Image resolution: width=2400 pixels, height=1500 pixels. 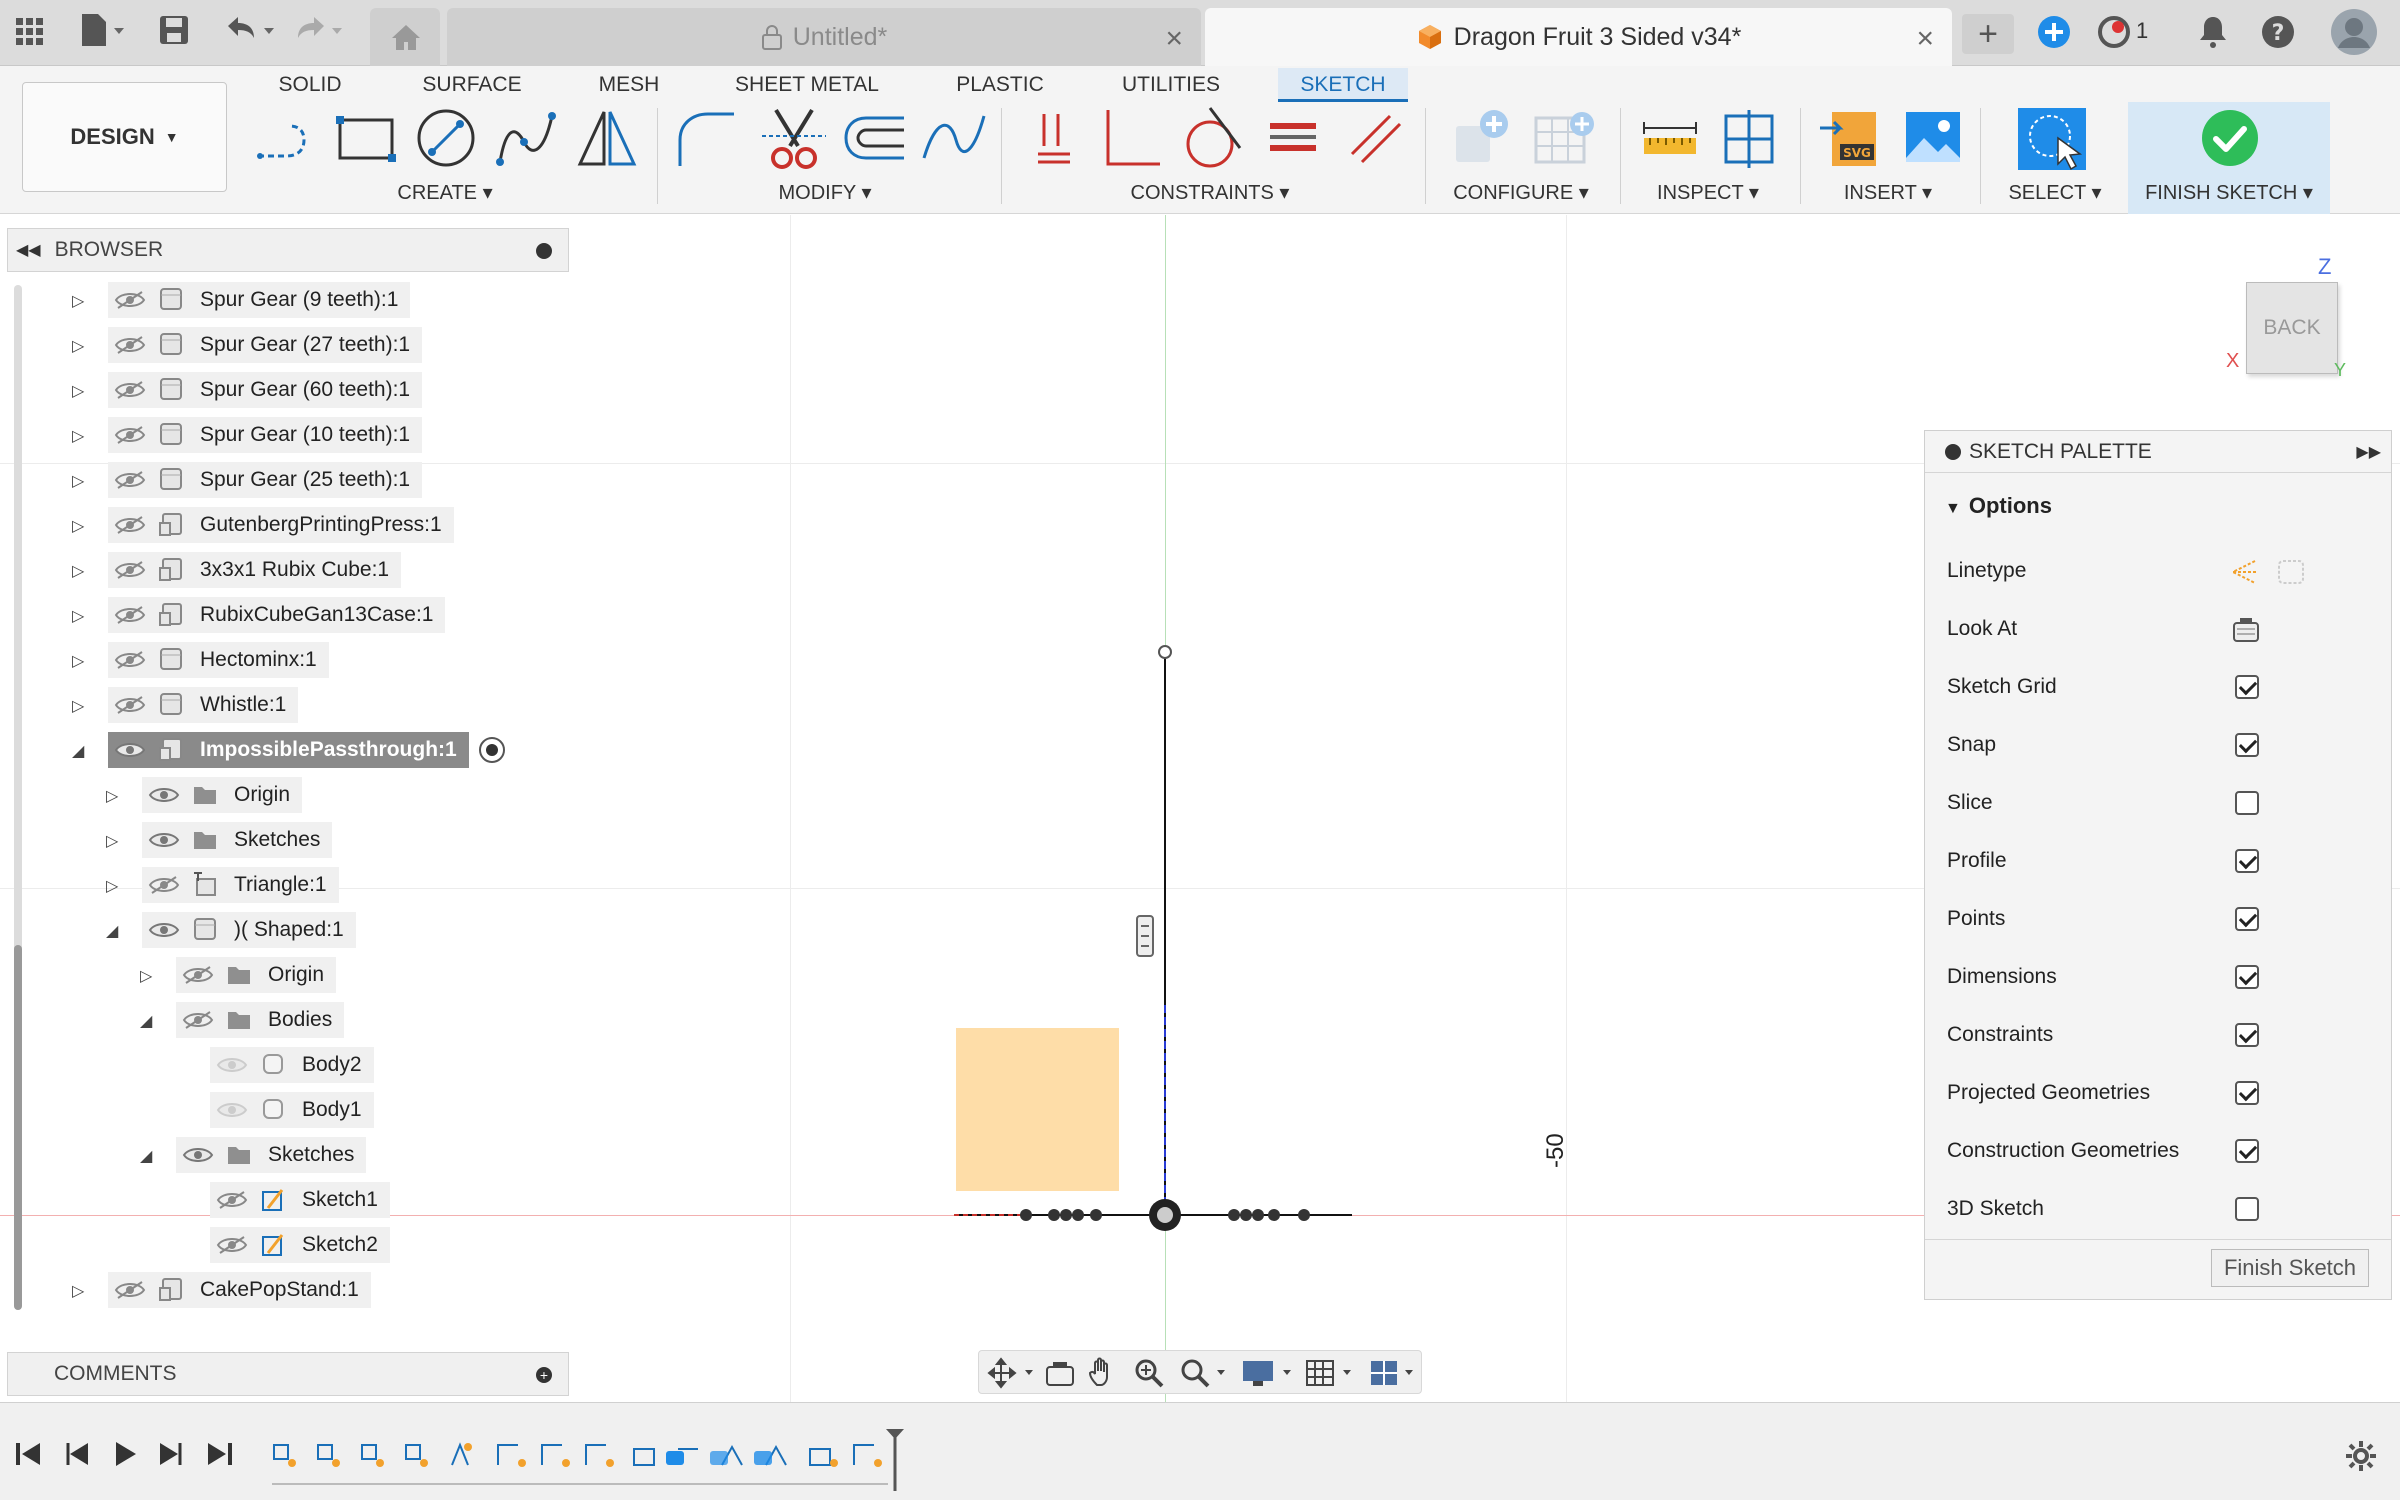 I want to click on browser-tree-item: Origin, so click(x=222, y=795).